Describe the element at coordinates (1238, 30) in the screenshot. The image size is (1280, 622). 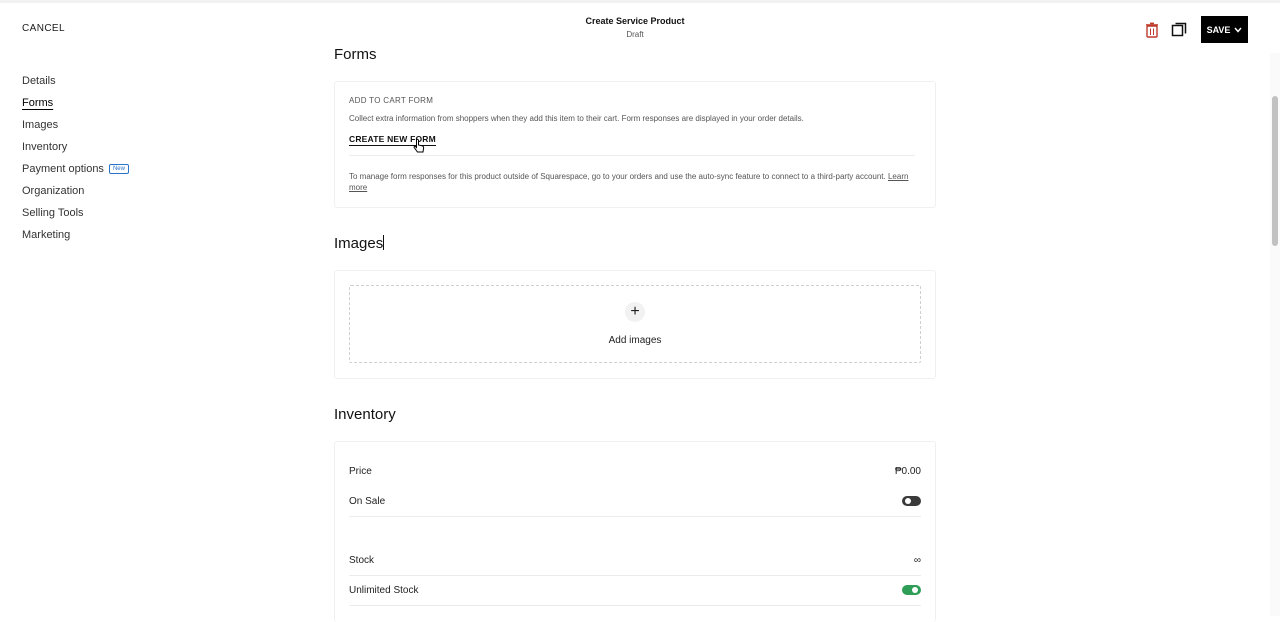
I see `chevron-down-icon` at that location.